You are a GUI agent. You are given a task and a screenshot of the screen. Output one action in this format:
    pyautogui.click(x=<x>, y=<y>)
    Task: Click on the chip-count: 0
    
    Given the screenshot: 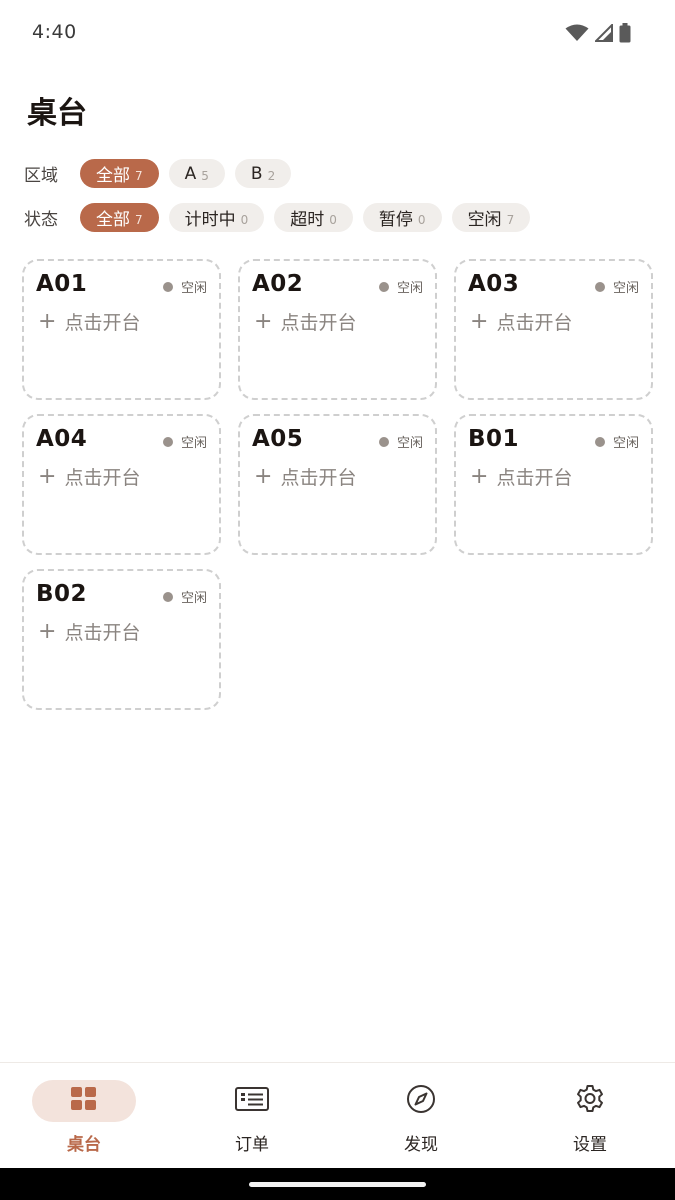 What is the action you would take?
    pyautogui.click(x=244, y=219)
    